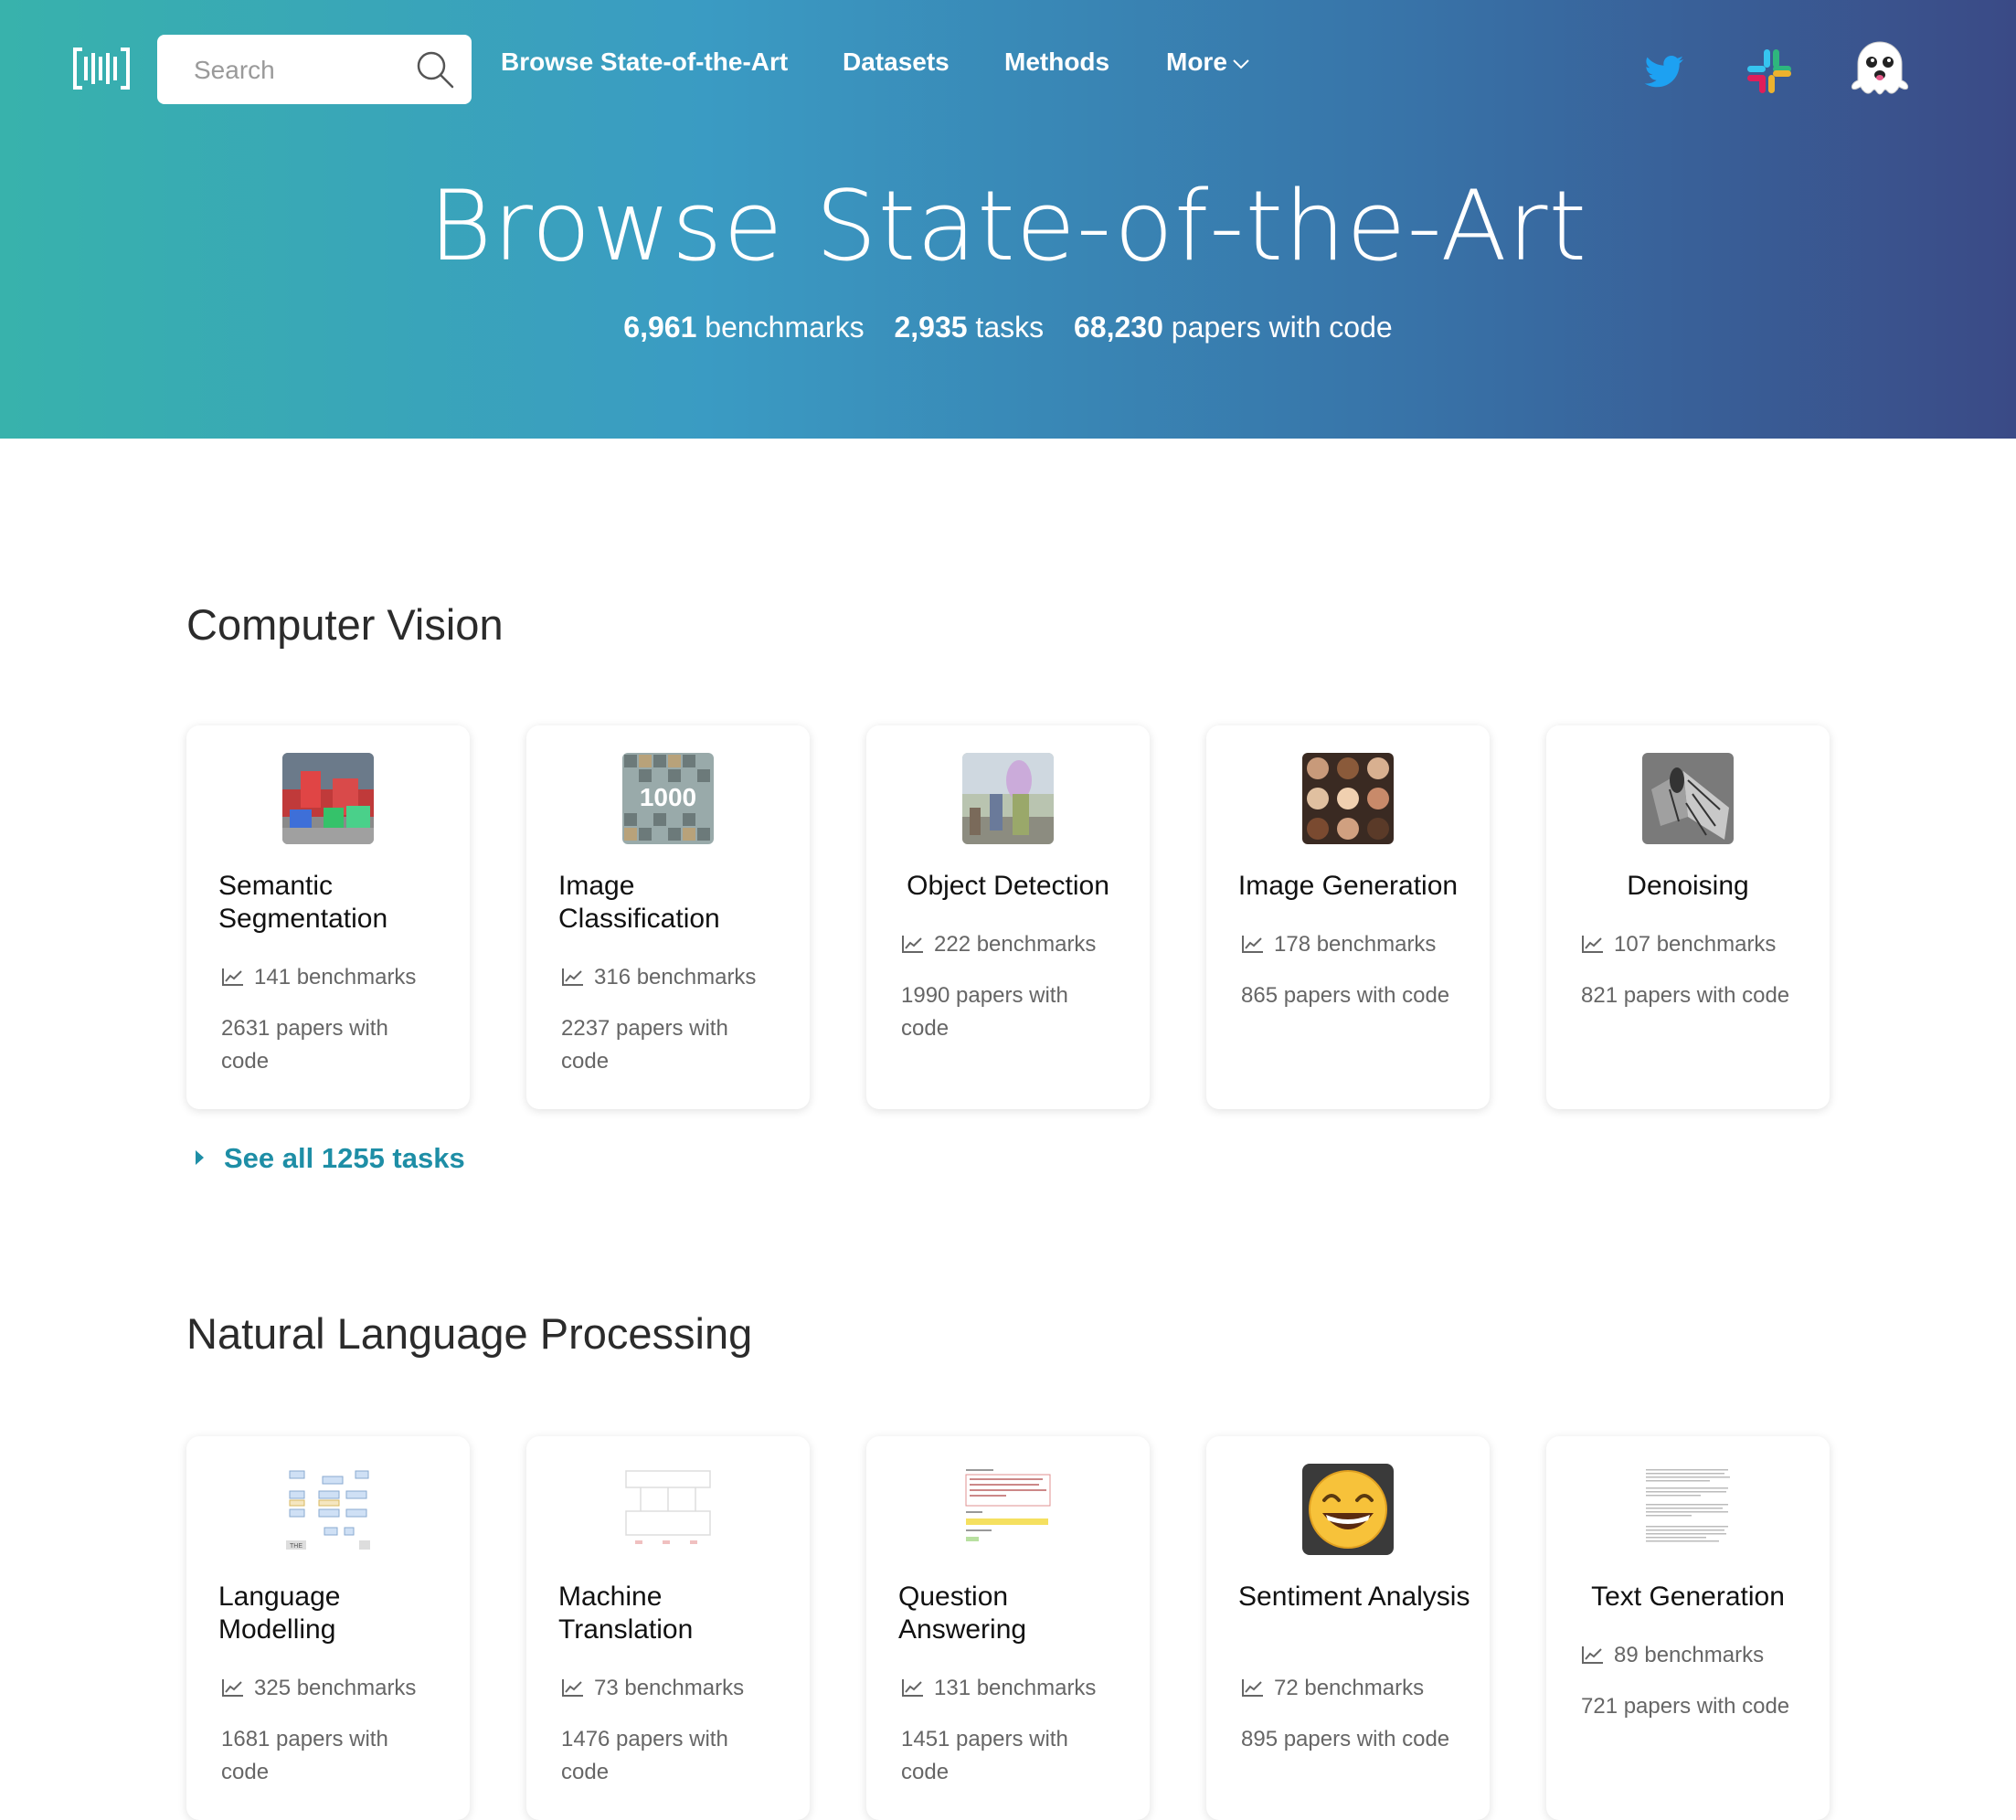 The width and height of the screenshot is (2016, 1820). I want to click on denoising-thumbnail, so click(1688, 799).